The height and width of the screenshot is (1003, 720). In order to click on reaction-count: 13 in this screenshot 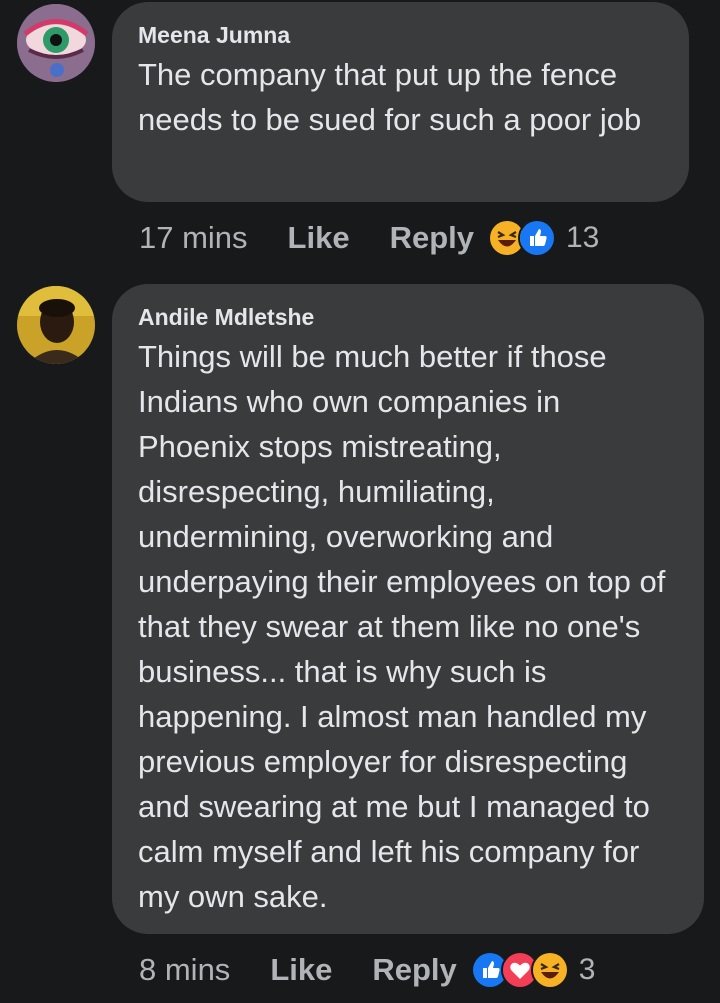, I will do `click(582, 238)`.